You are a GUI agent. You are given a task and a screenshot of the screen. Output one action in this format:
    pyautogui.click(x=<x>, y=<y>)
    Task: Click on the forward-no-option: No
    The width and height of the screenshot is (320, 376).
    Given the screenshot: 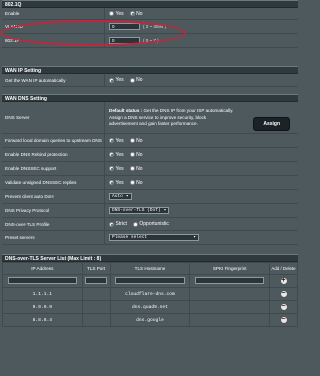 What is the action you would take?
    pyautogui.click(x=136, y=141)
    